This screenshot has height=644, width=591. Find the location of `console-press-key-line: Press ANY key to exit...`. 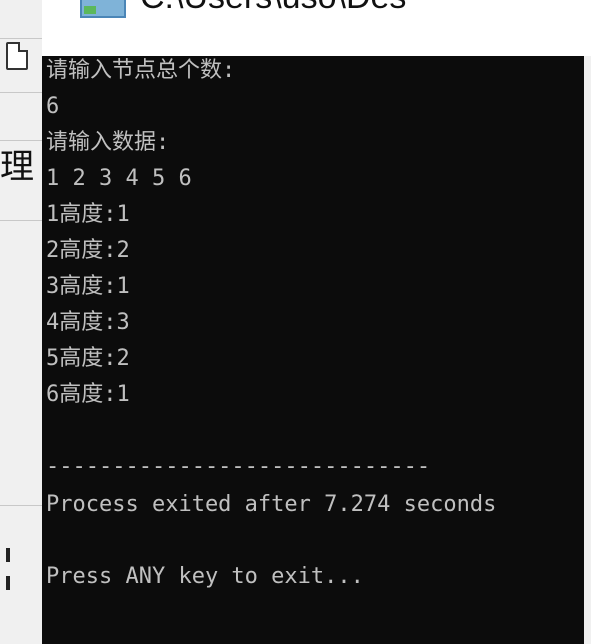

console-press-key-line: Press ANY key to exit... is located at coordinates (205, 576).